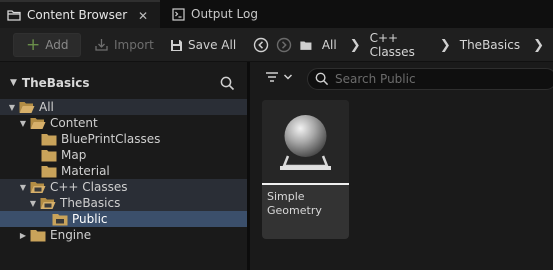 The image size is (553, 270). I want to click on tree-item-all: ▼ All, so click(123, 107).